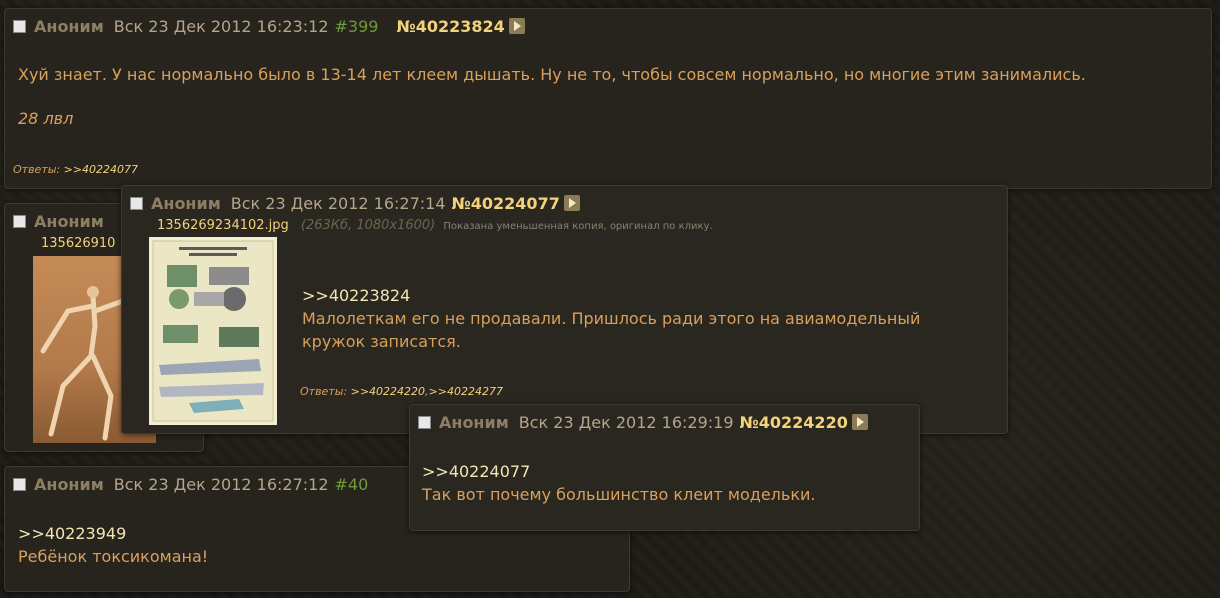 The image size is (1220, 598). I want to click on post-header: Аноним Вск 23 Дек 2012 16:29:19 №40224220, so click(643, 422).